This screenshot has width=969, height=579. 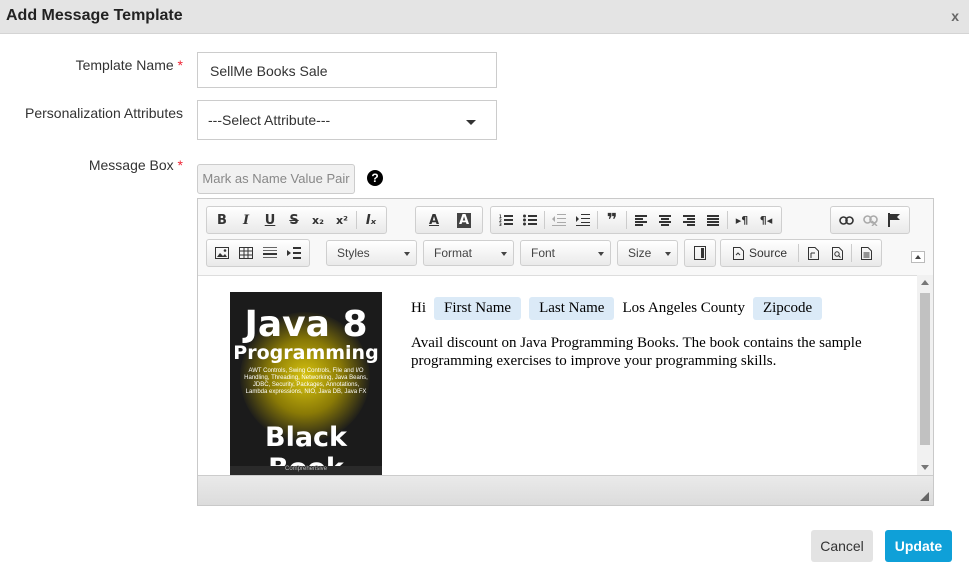 What do you see at coordinates (565, 253) in the screenshot?
I see `font-dropdown: Font` at bounding box center [565, 253].